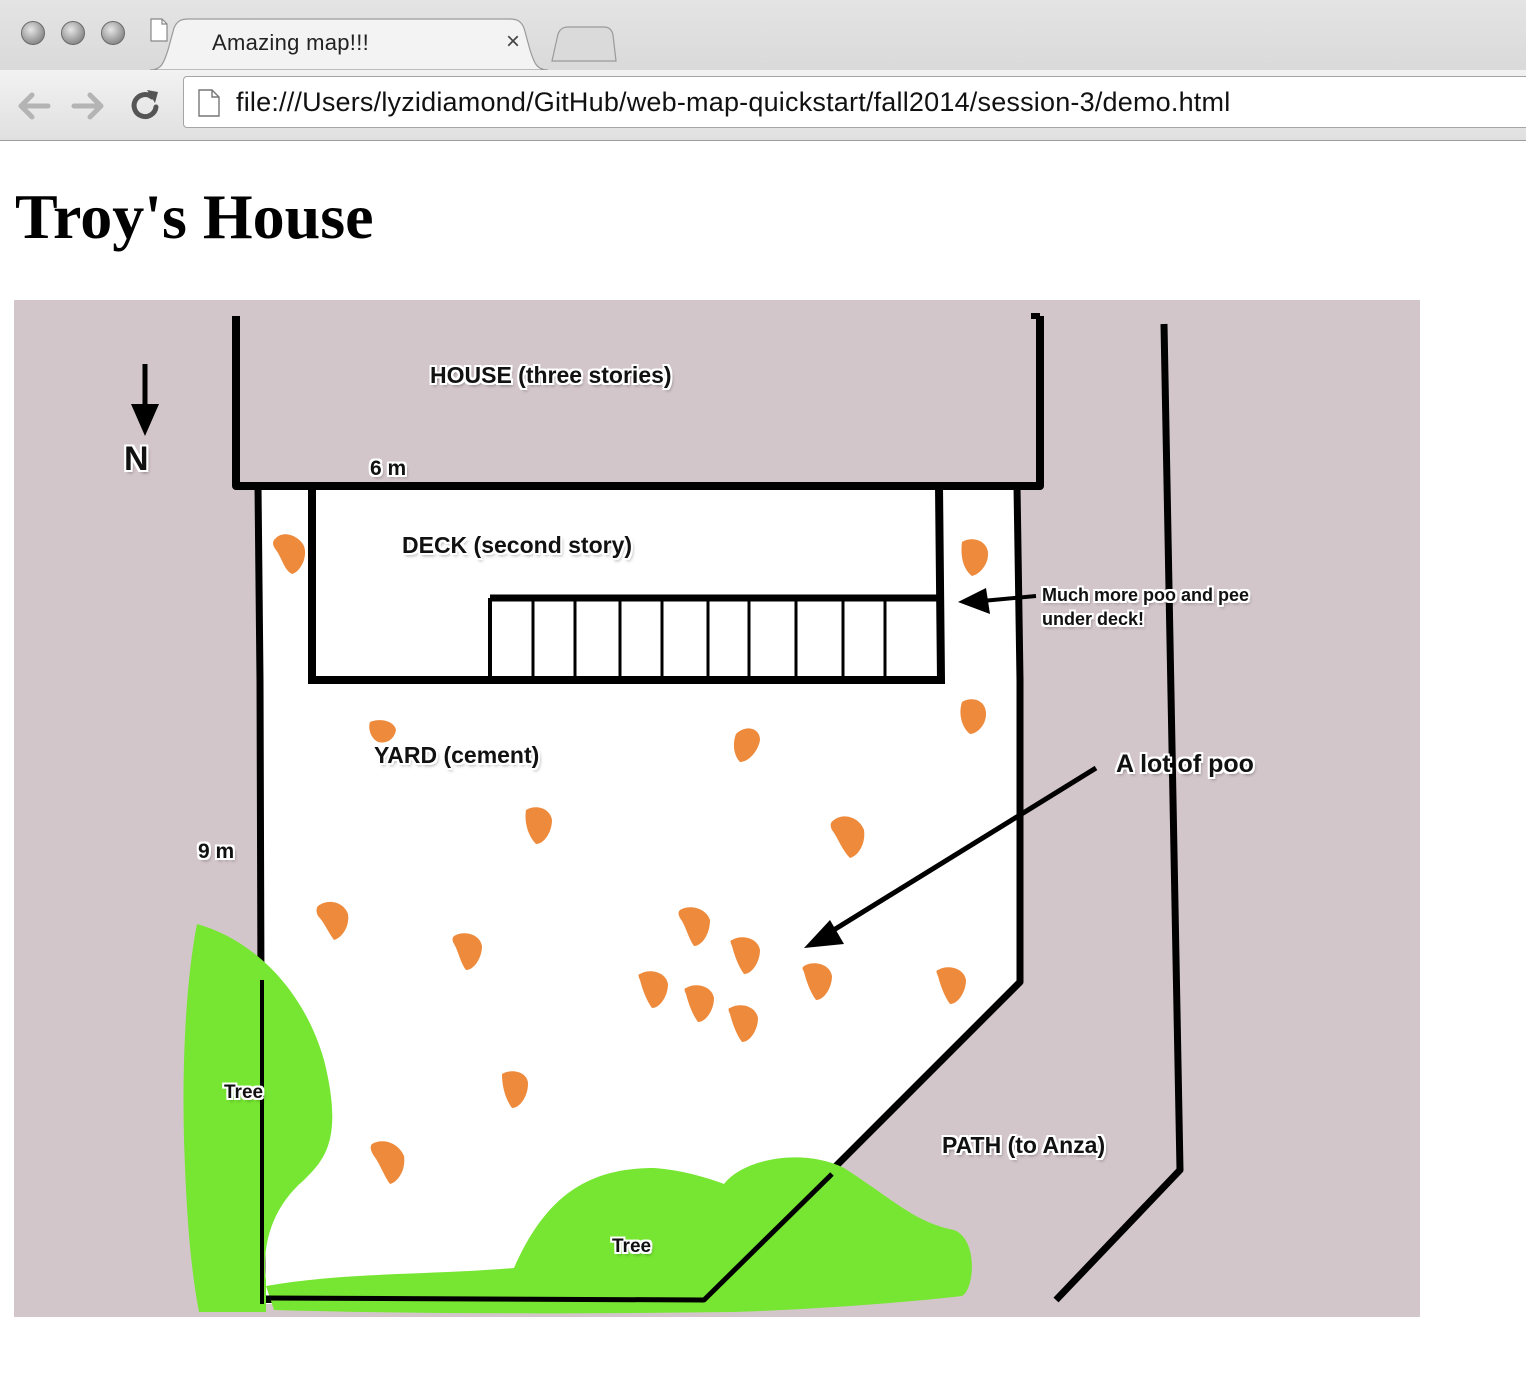 This screenshot has width=1526, height=1396. I want to click on deck-label: DECK (second story), so click(517, 545).